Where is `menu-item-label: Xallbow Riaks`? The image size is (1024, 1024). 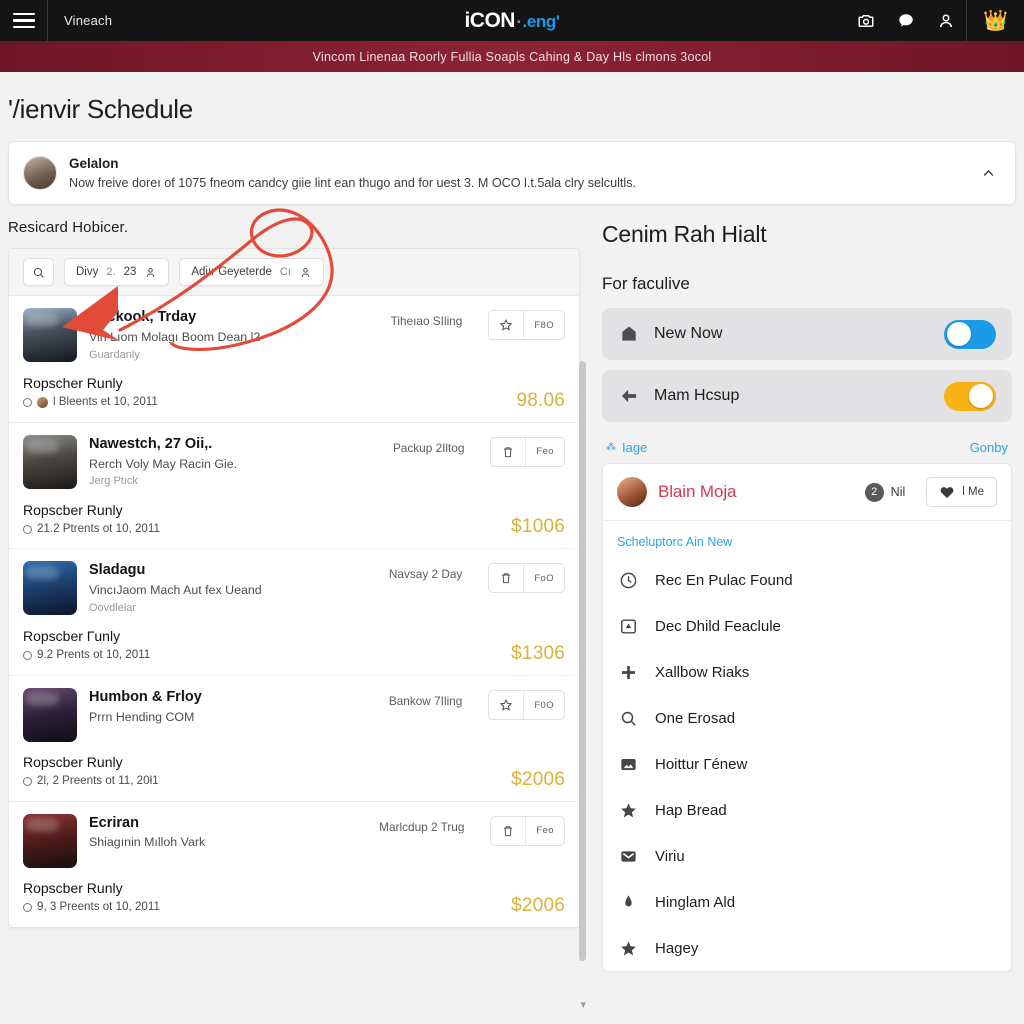
menu-item-label: Xallbow Riaks is located at coordinates (702, 672).